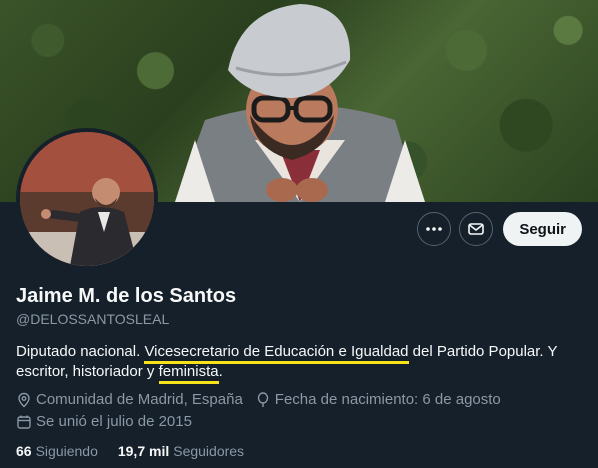 The height and width of the screenshot is (468, 598). Describe the element at coordinates (139, 399) in the screenshot. I see `location-text: Comunidad de Madrid, España` at that location.